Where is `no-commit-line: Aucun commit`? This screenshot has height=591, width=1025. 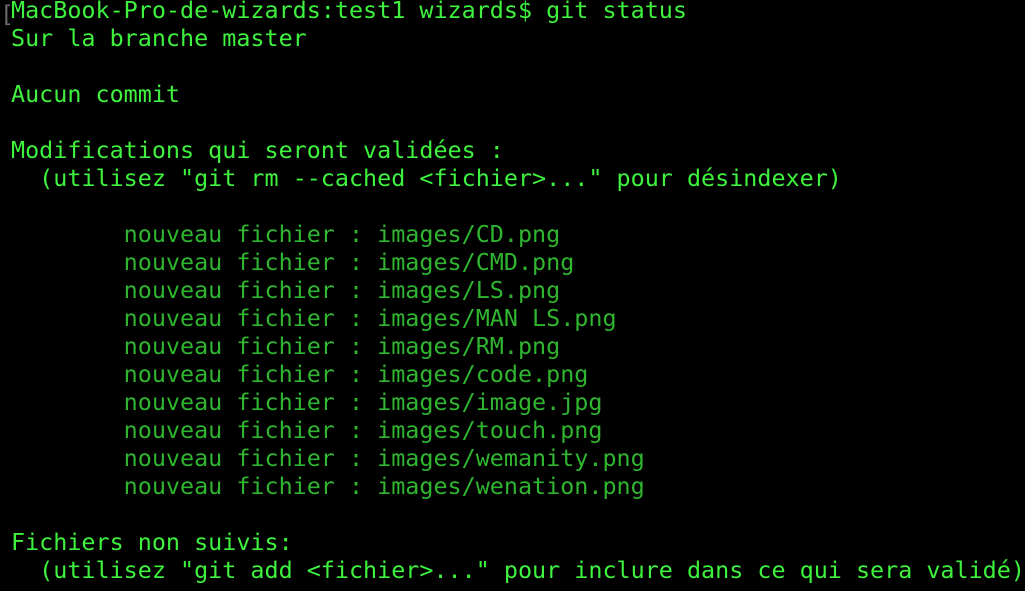
no-commit-line: Aucun commit is located at coordinates (95, 94).